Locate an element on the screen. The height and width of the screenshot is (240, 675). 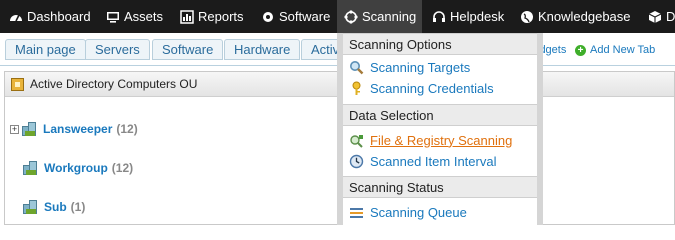
nav-software: Software is located at coordinates (295, 16).